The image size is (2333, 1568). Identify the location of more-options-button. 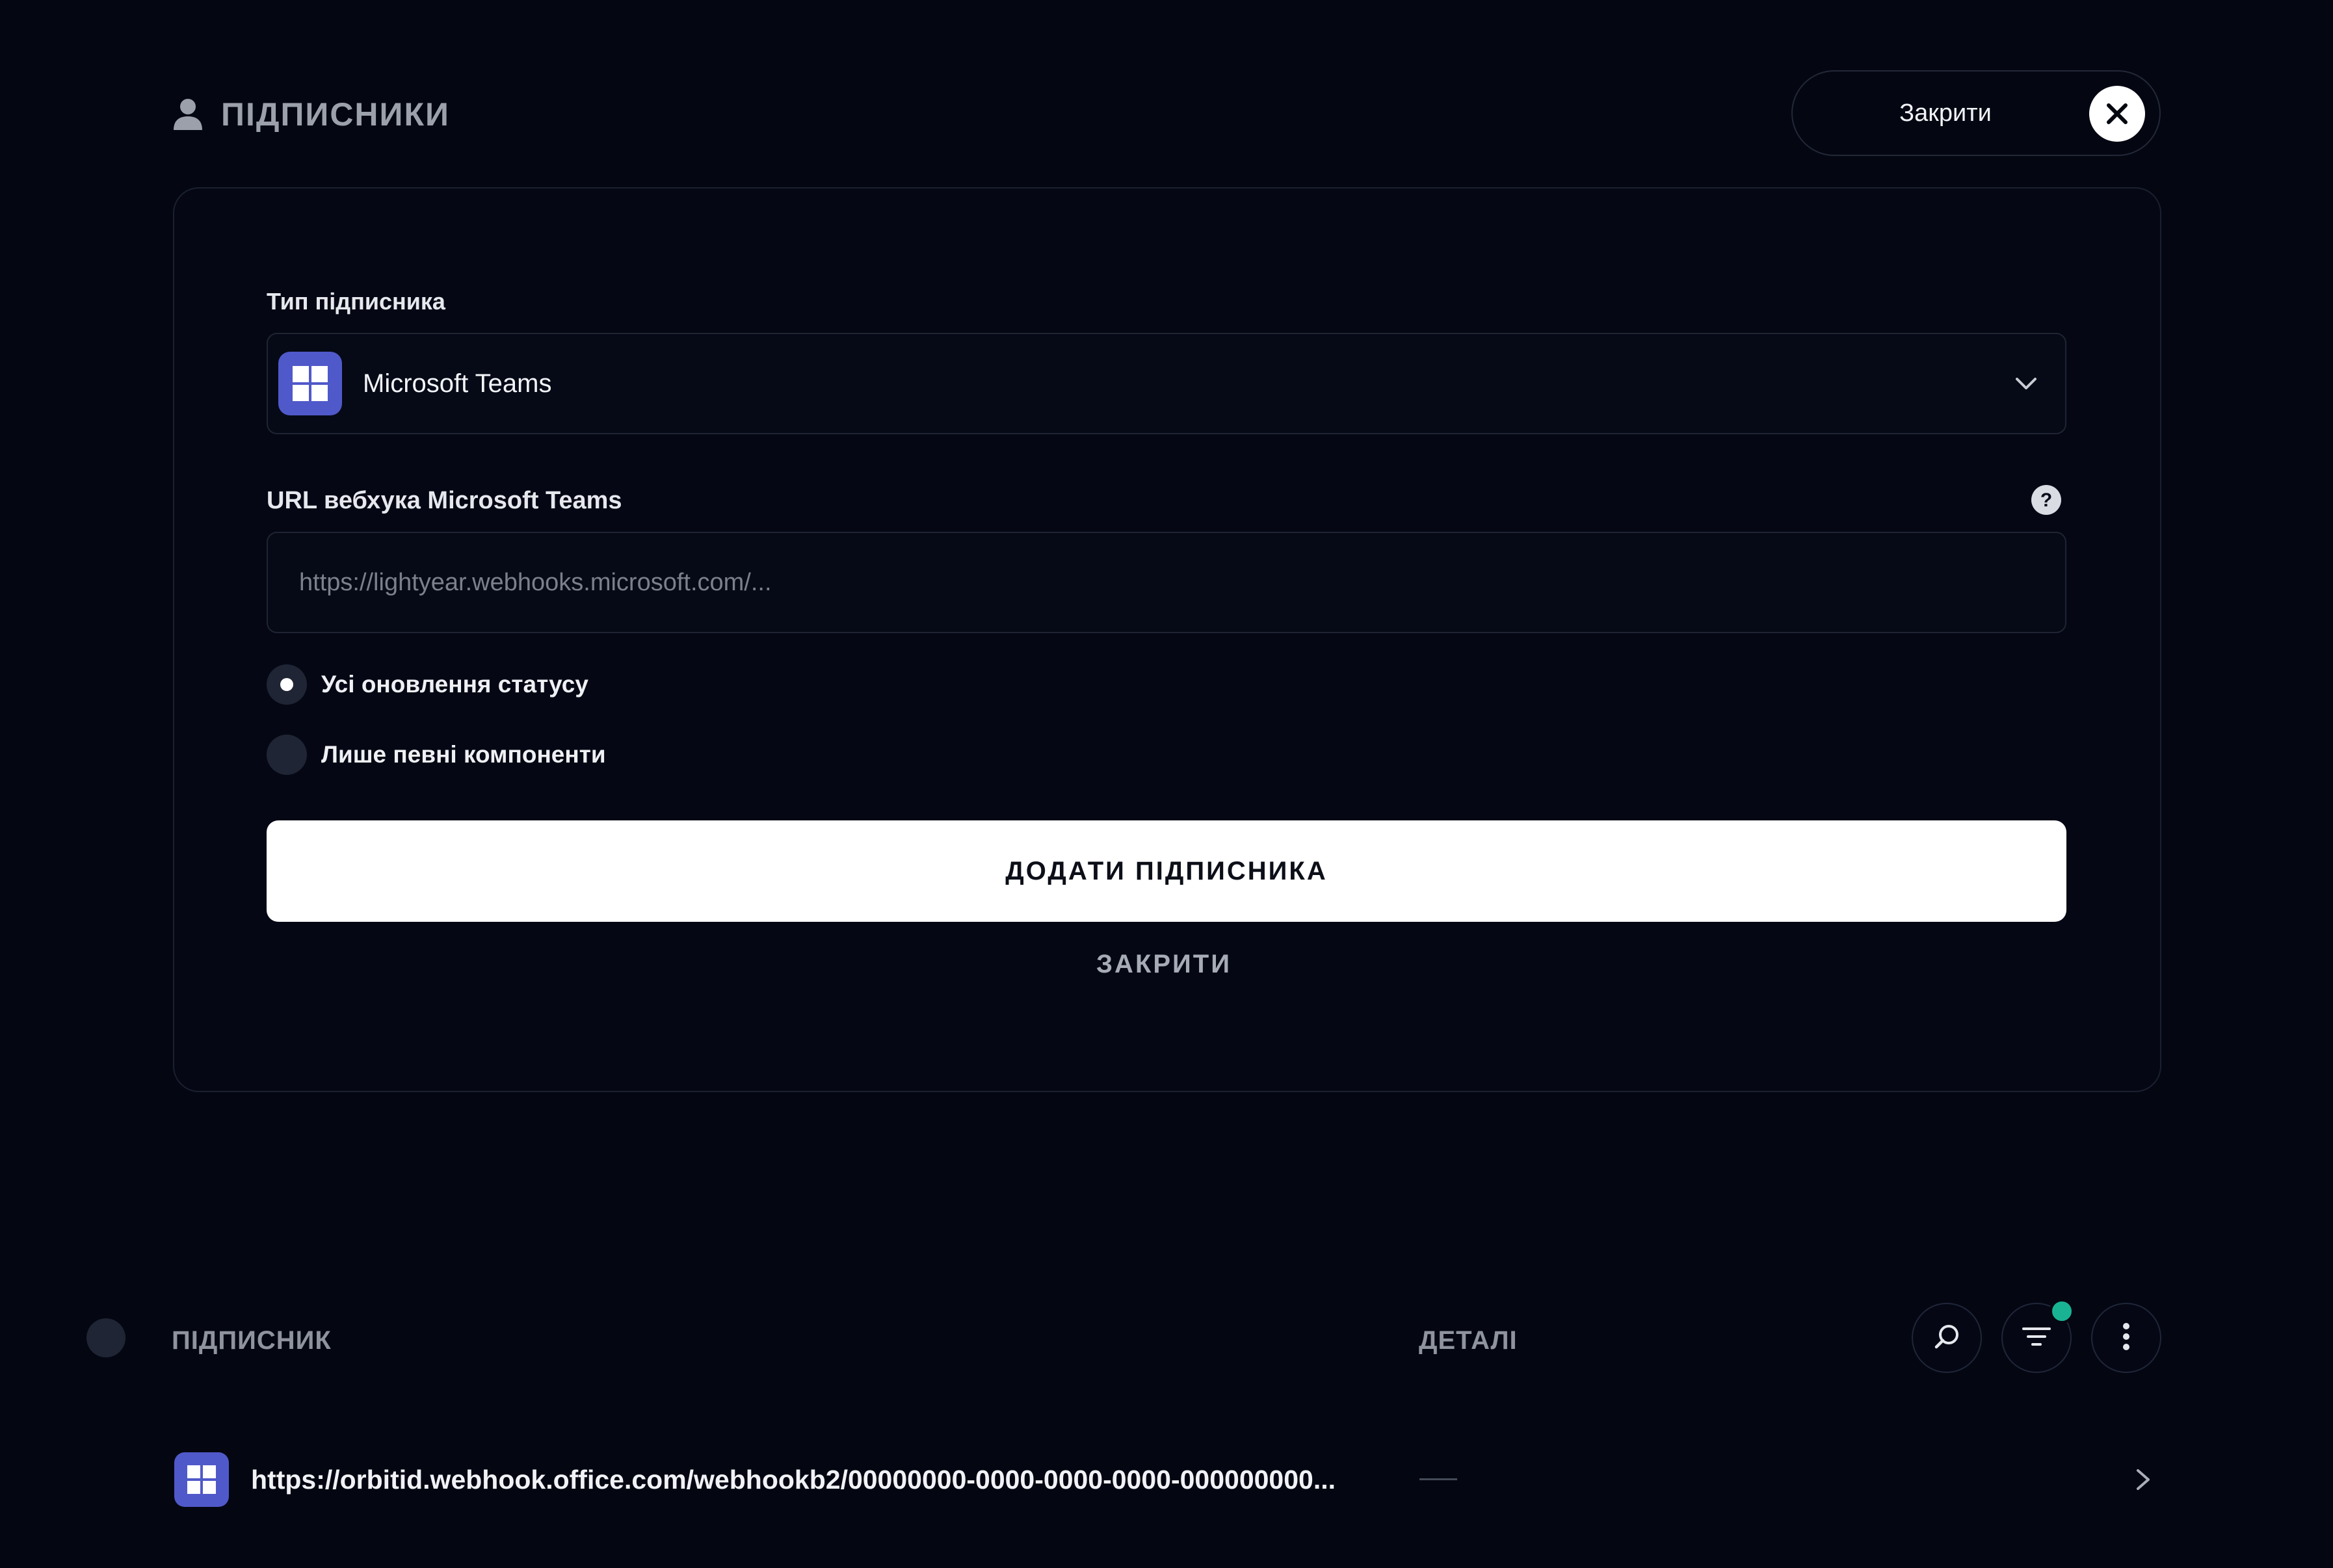
(2126, 1338).